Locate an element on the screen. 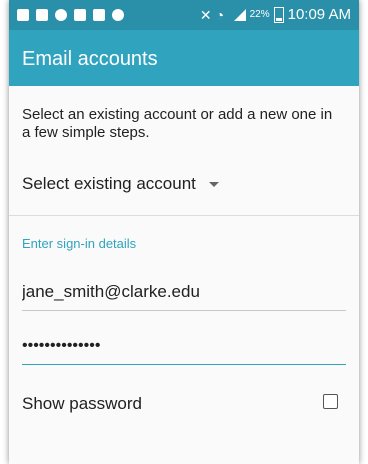 Image resolution: width=368 pixels, height=464 pixels. password-field-underline is located at coordinates (184, 364).